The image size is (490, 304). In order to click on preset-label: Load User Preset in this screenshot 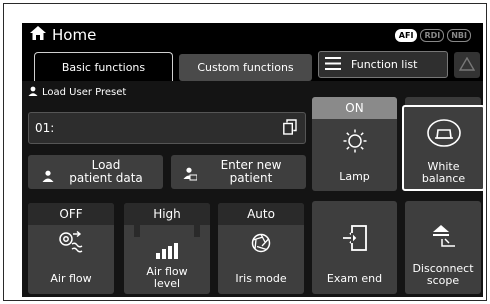, I will do `click(77, 92)`.